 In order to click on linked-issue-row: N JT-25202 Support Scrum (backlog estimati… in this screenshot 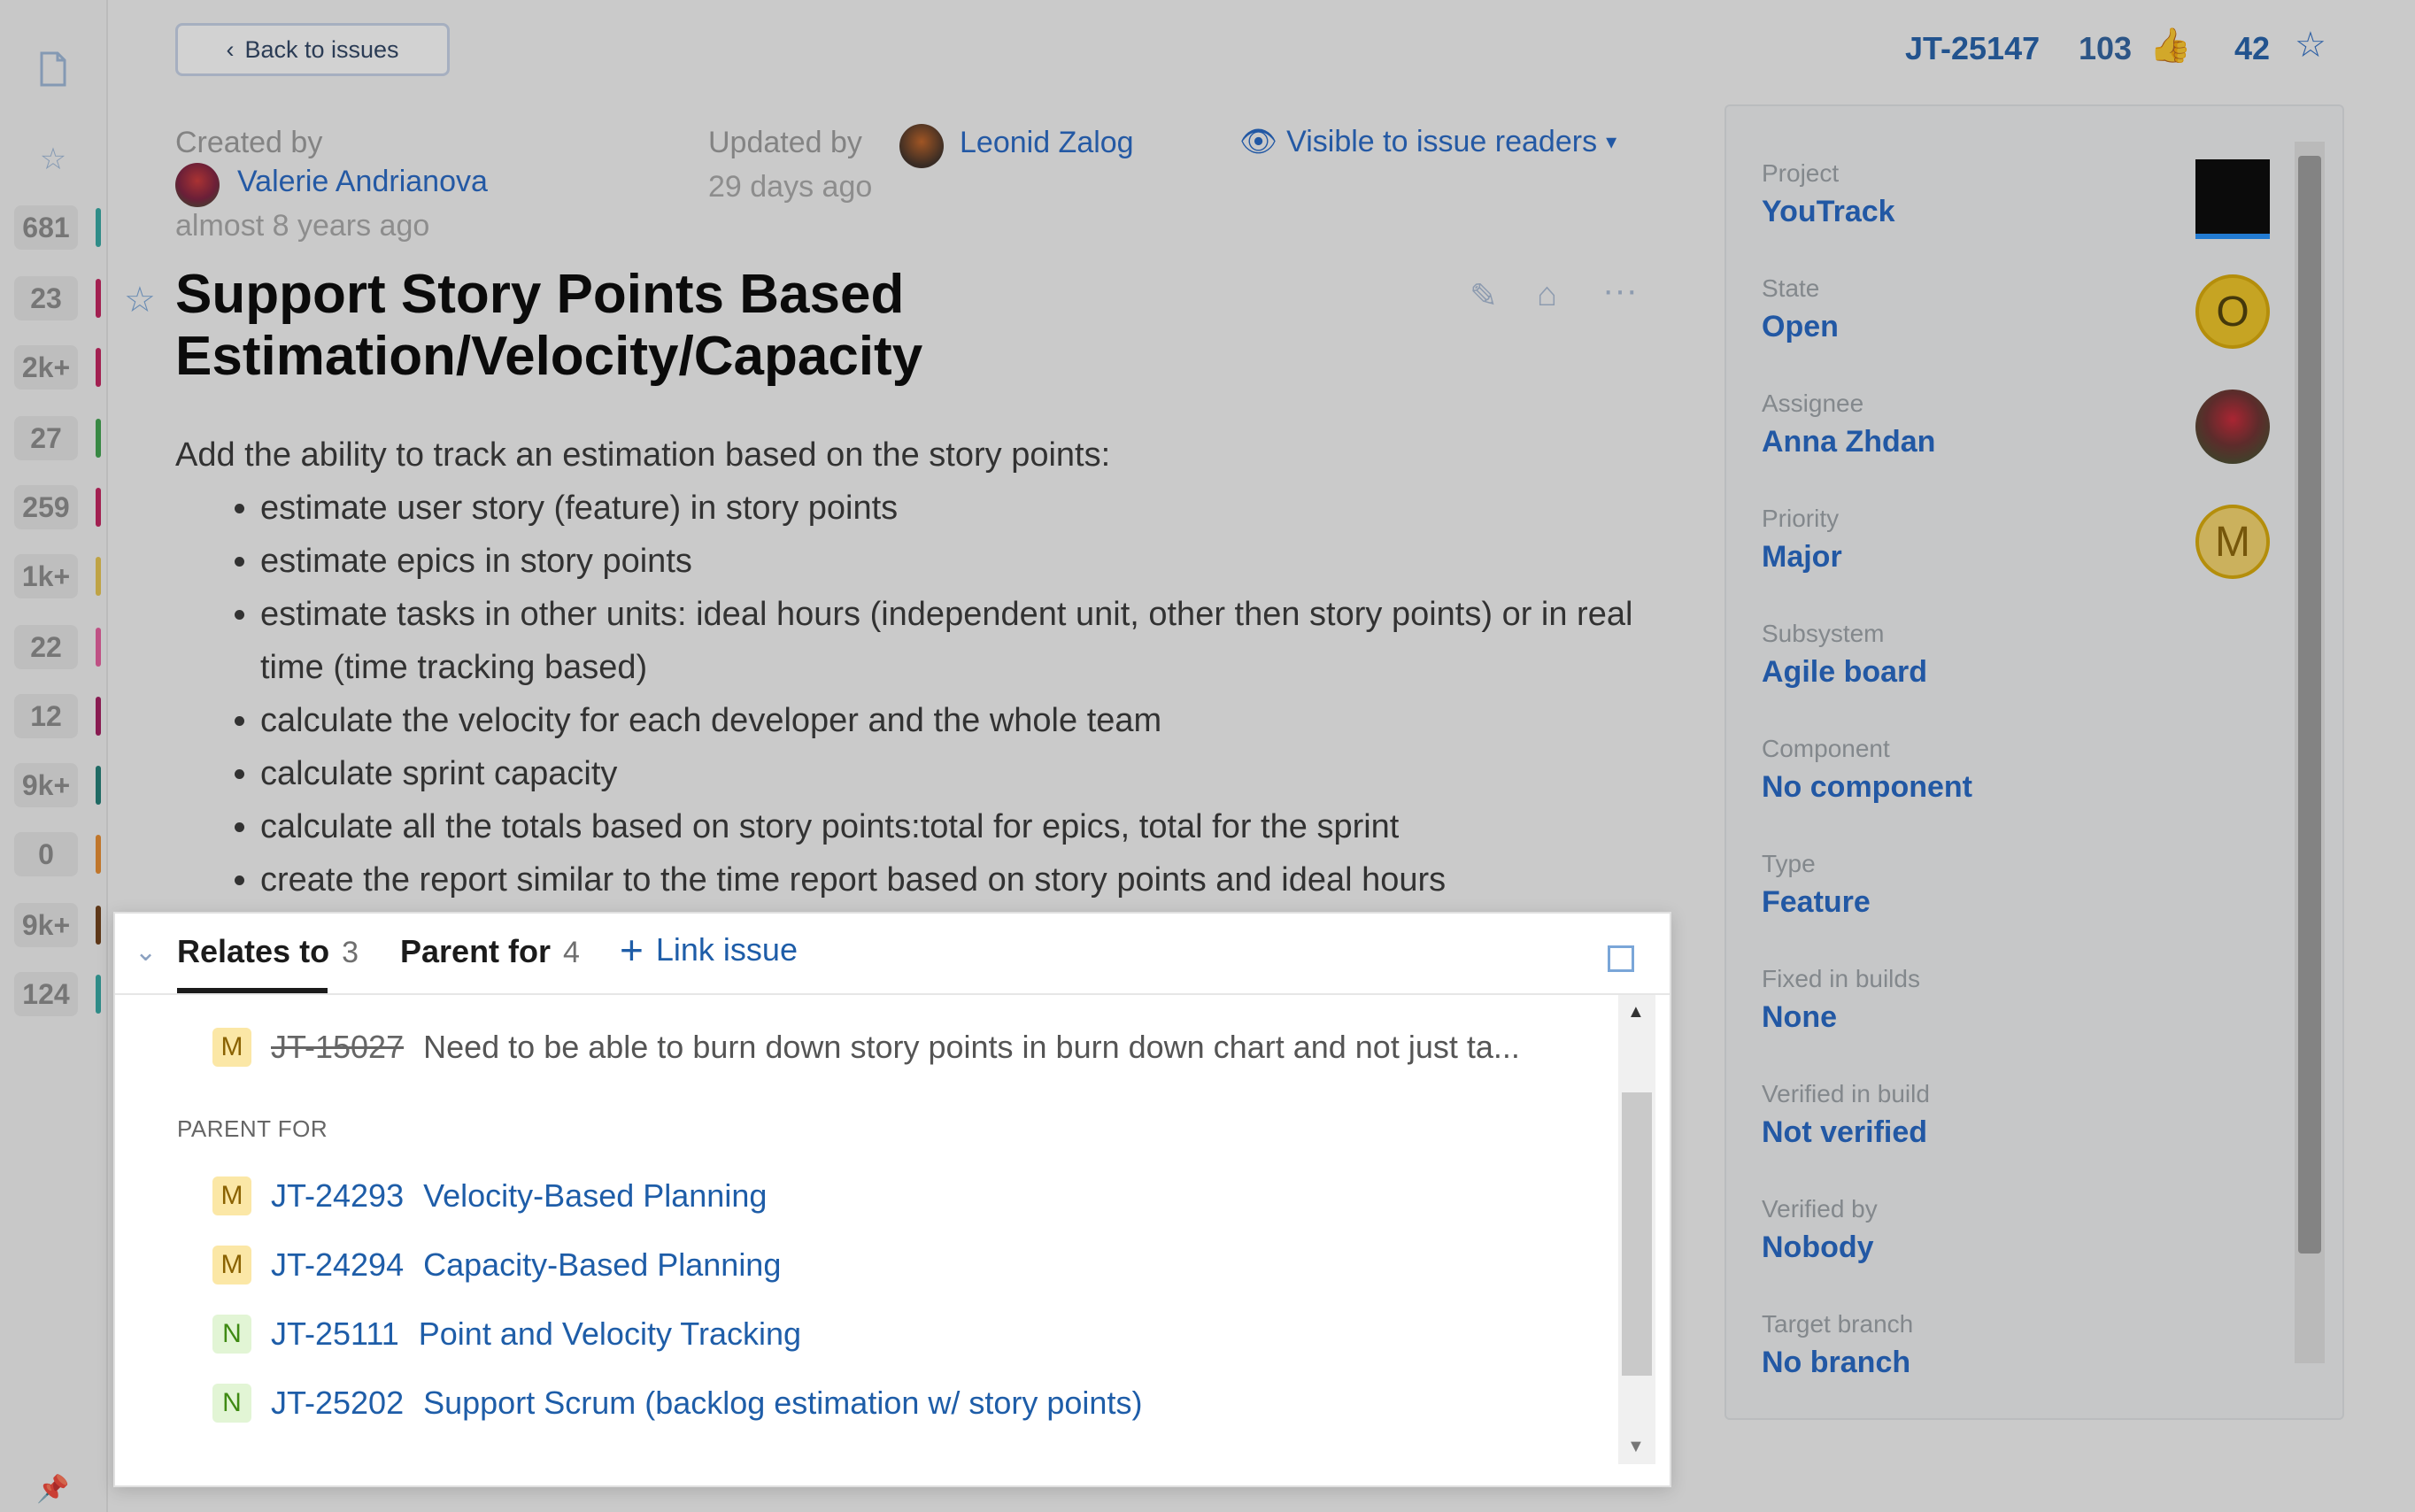, I will do `click(677, 1403)`.